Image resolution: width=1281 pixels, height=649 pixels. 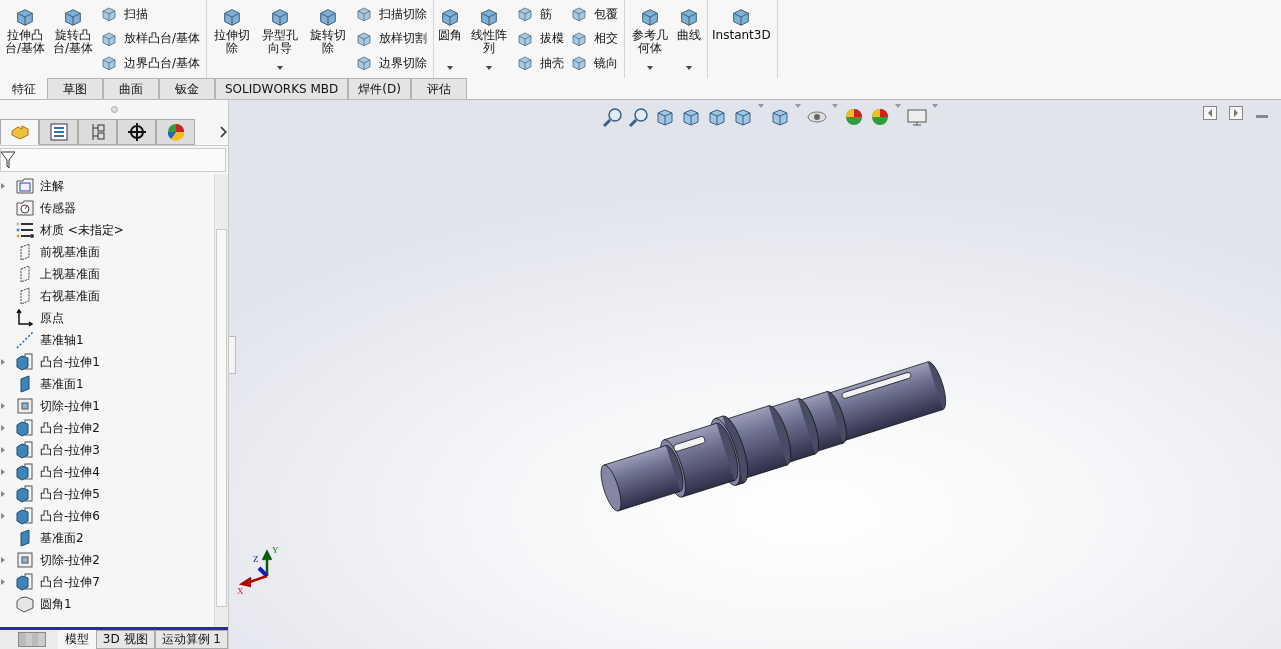 What do you see at coordinates (232, 355) in the screenshot?
I see `panel-collapse-handle` at bounding box center [232, 355].